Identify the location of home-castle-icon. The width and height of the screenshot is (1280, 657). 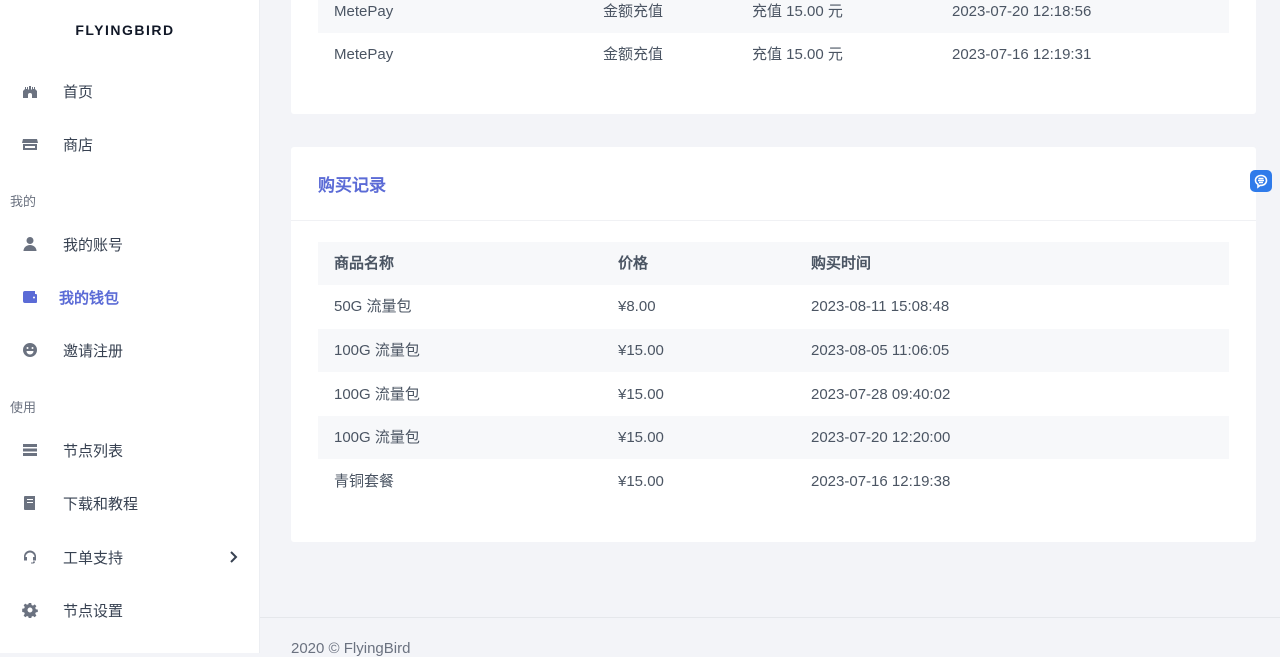
(30, 91).